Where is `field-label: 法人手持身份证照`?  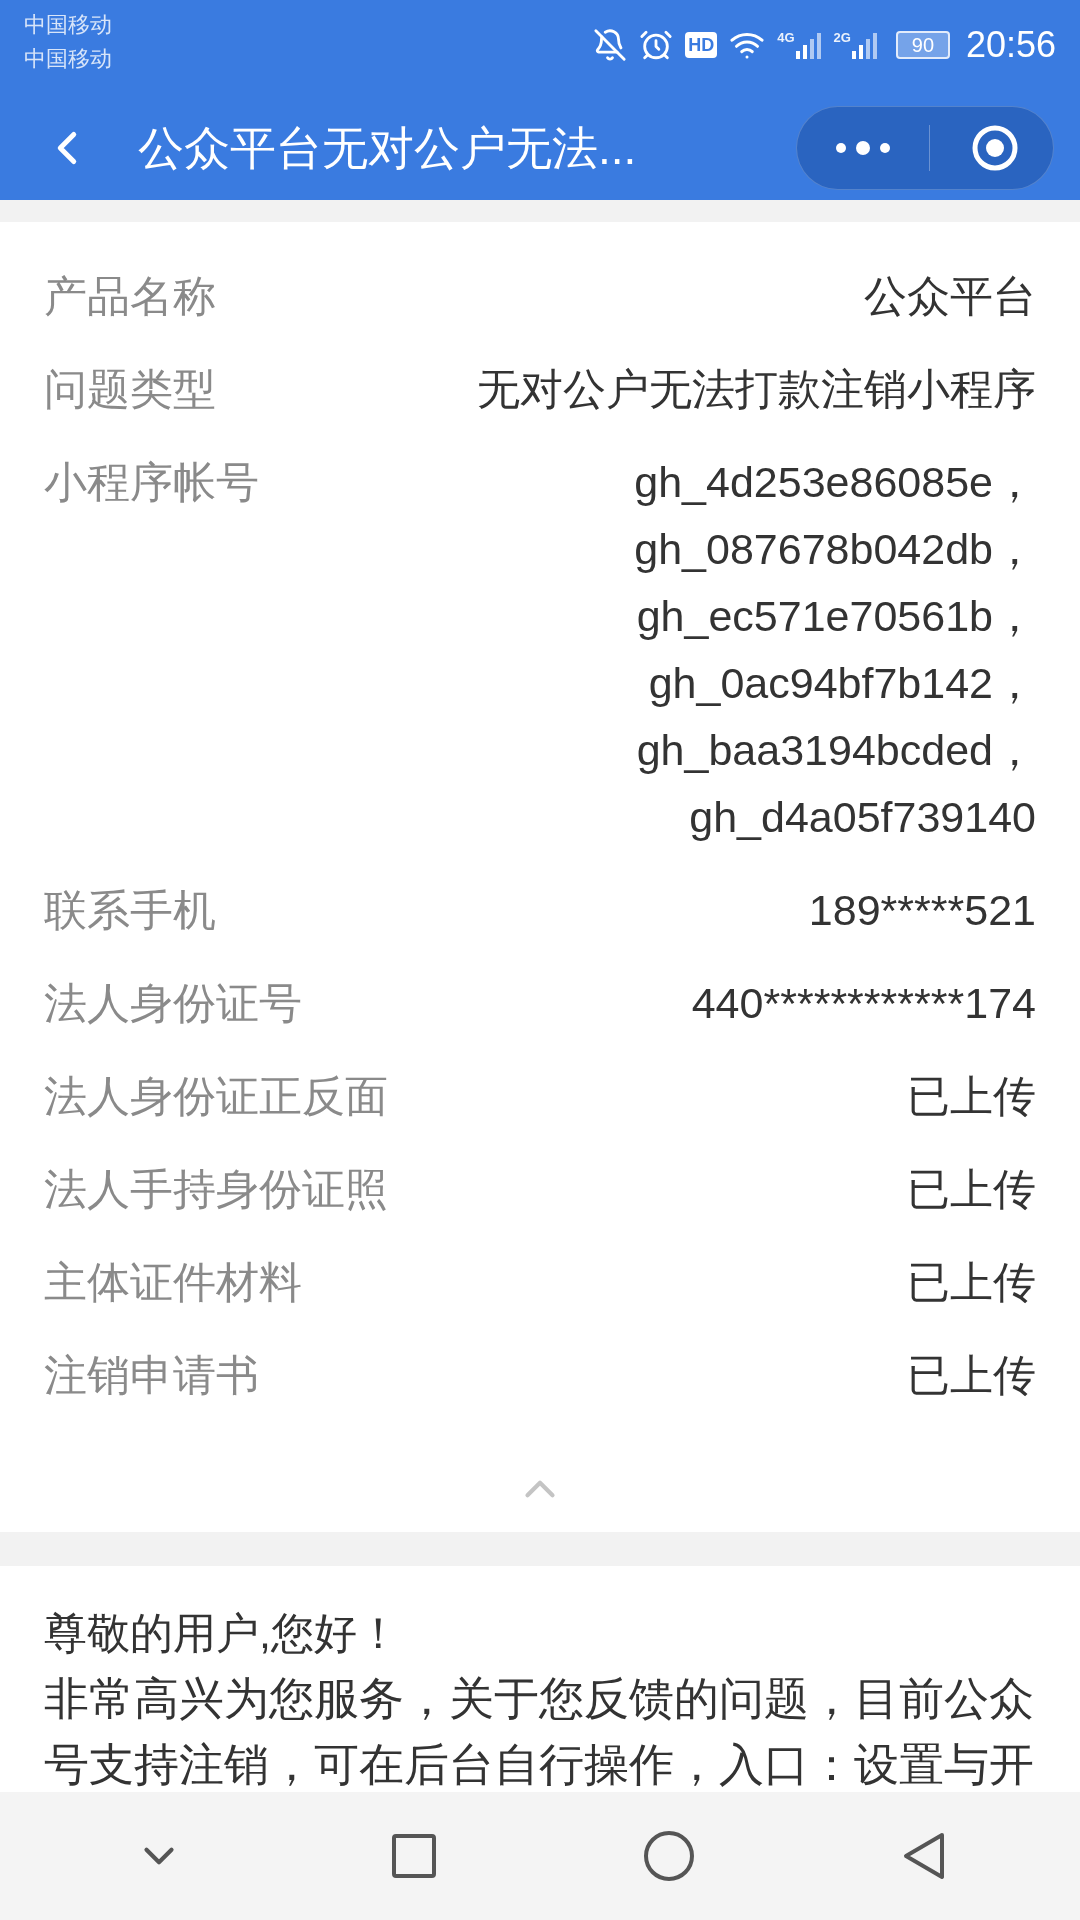 field-label: 法人手持身份证照 is located at coordinates (216, 1189).